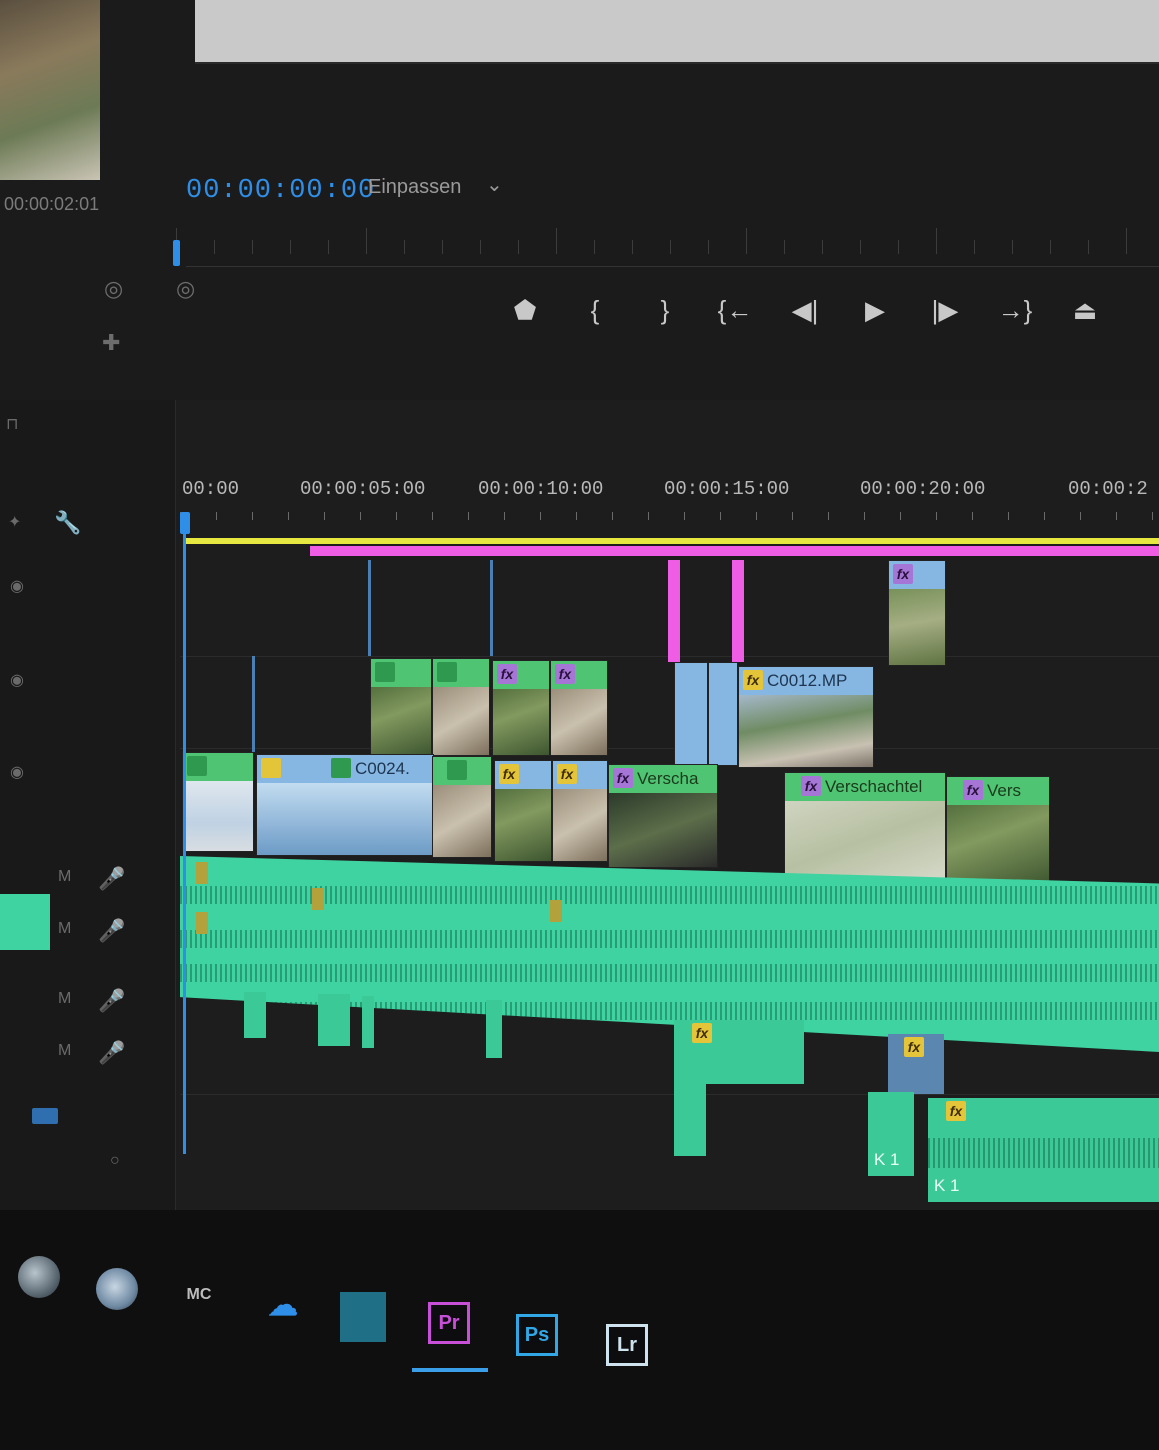 This screenshot has width=1159, height=1450. What do you see at coordinates (537, 1335) in the screenshot?
I see `photoshop-icon: Ps` at bounding box center [537, 1335].